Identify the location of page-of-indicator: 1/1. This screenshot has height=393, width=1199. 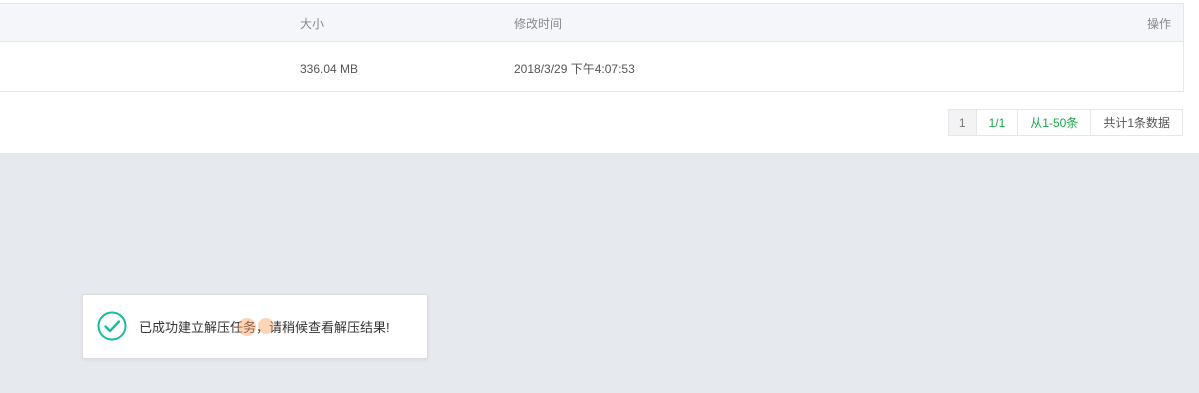
(997, 122).